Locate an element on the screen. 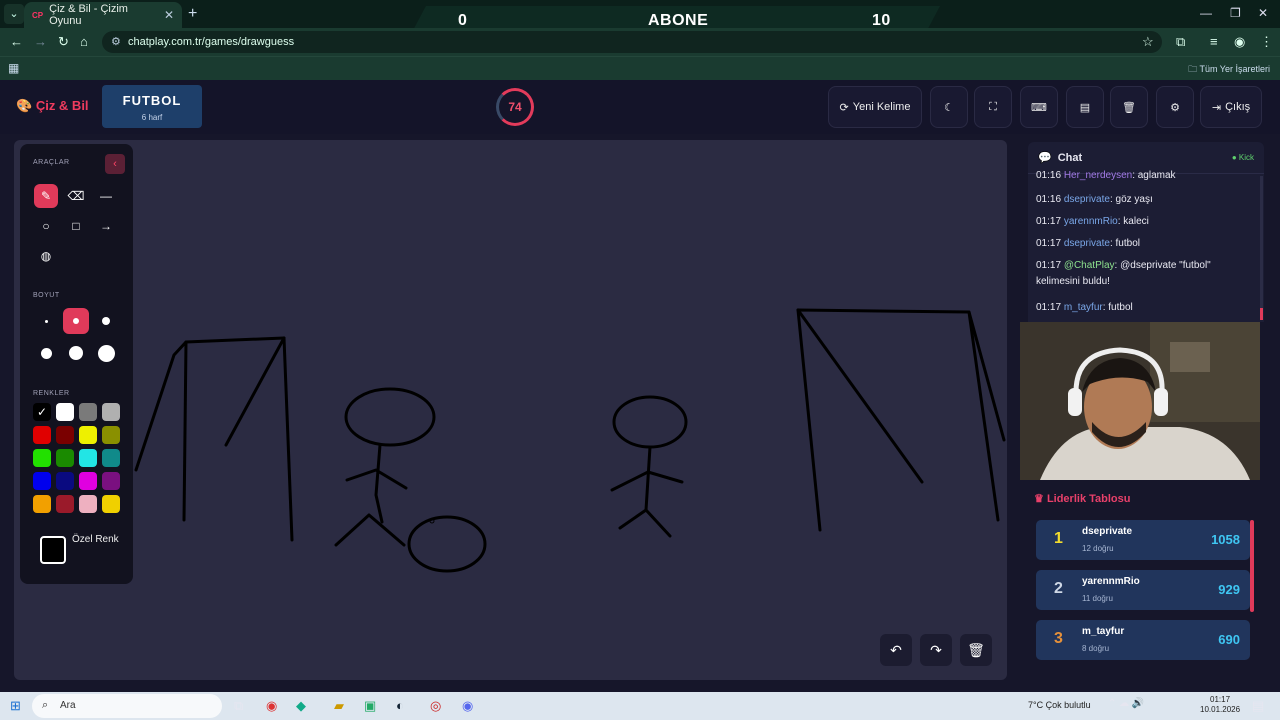 The width and height of the screenshot is (1280, 720). media-icon: ≡ is located at coordinates (1214, 41).